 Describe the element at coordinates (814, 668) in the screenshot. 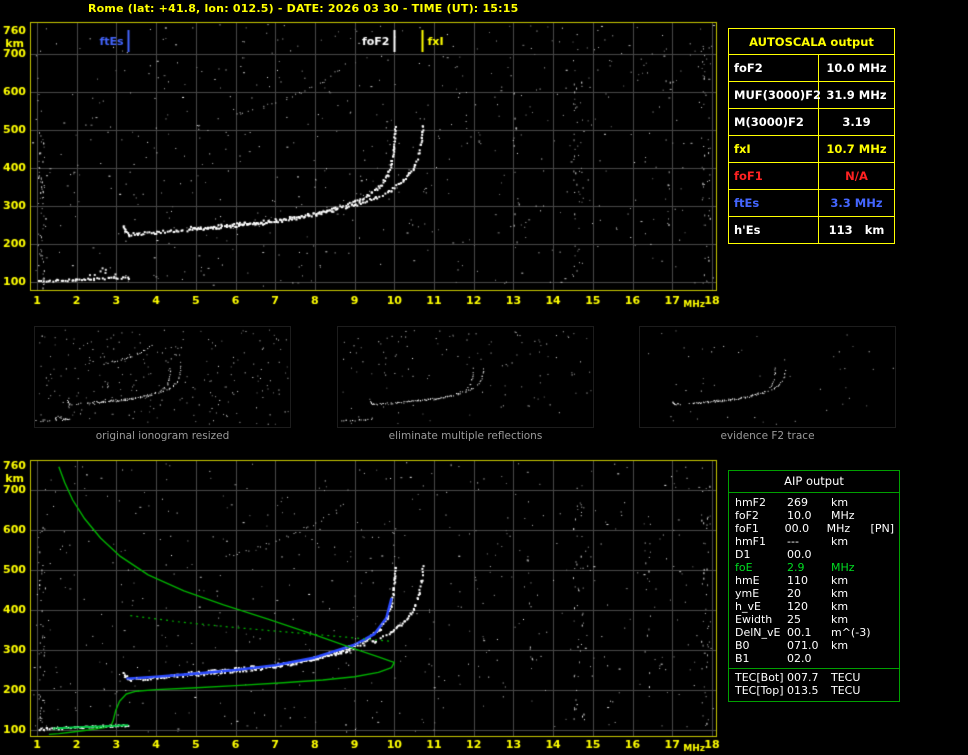

I see `aip-tec-divider` at that location.